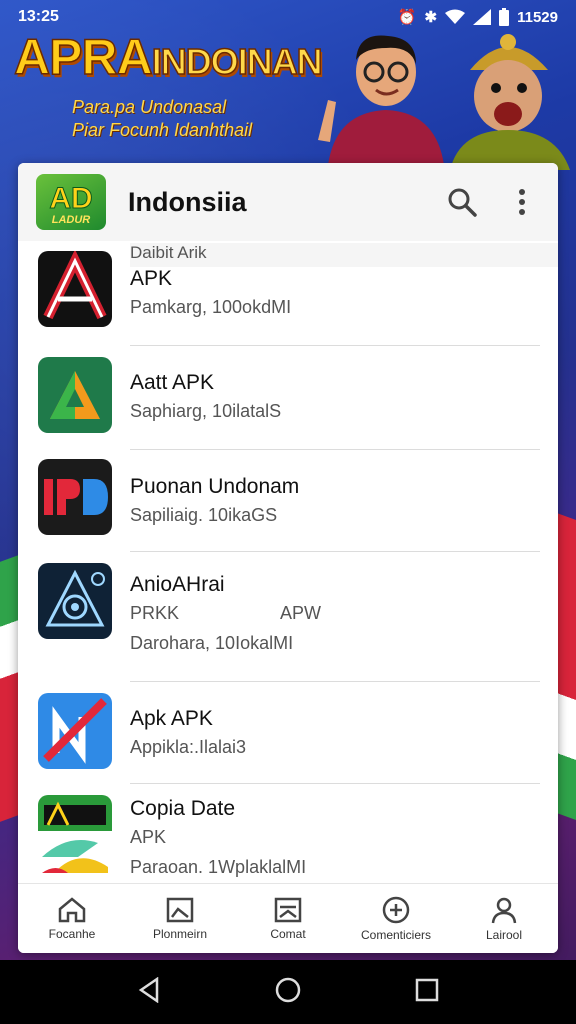 This screenshot has width=576, height=1024. I want to click on app-meta: Pamkarg, 100okdMI, so click(211, 307).